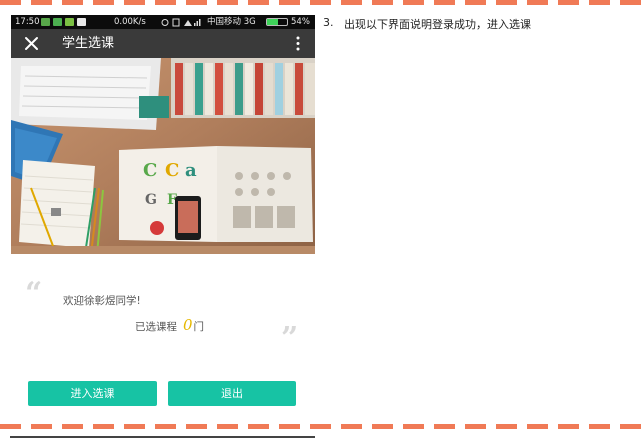 This screenshot has width=641, height=440. I want to click on welcome-area: “ 欢迎徐彰煜同学! 已选课程 0 门 ”, so click(163, 309).